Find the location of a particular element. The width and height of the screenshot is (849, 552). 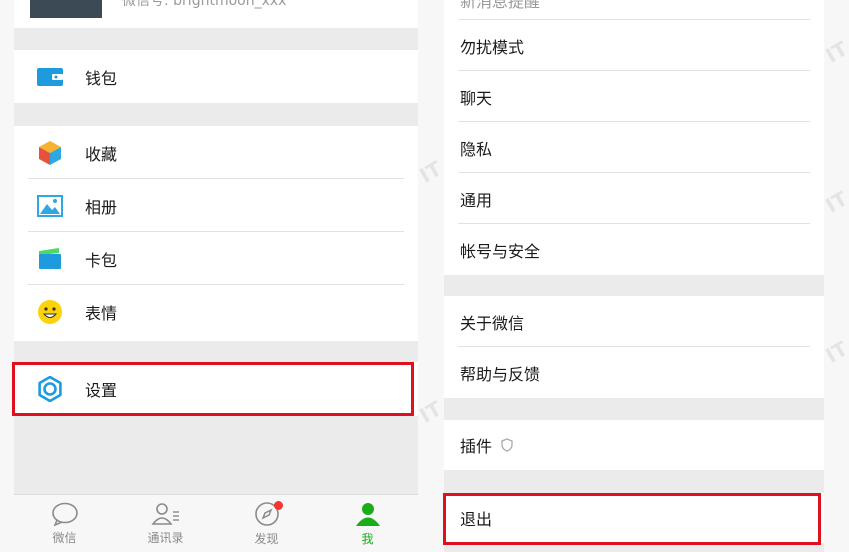

chat-label: 聊天 is located at coordinates (476, 98).